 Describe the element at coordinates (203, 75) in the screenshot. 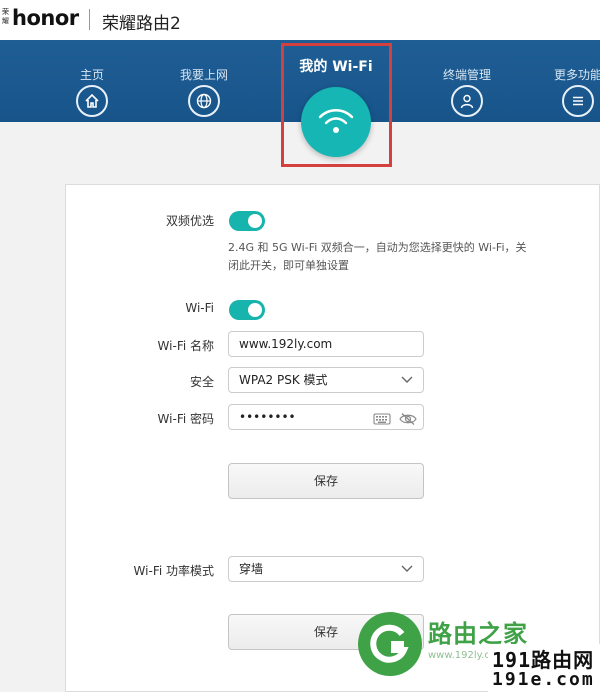

I see `nav-item-label: 我要上网` at that location.